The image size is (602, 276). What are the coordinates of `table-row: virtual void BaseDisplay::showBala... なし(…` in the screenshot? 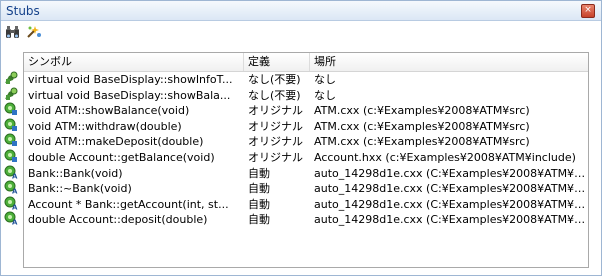 It's located at (306, 96).